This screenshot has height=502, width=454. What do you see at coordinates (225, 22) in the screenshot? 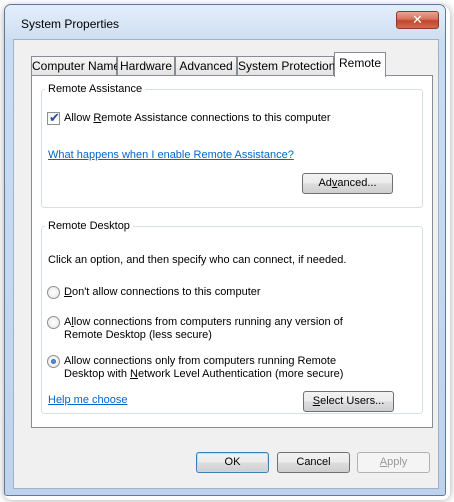
I see `title-bar: System Properties ✕` at bounding box center [225, 22].